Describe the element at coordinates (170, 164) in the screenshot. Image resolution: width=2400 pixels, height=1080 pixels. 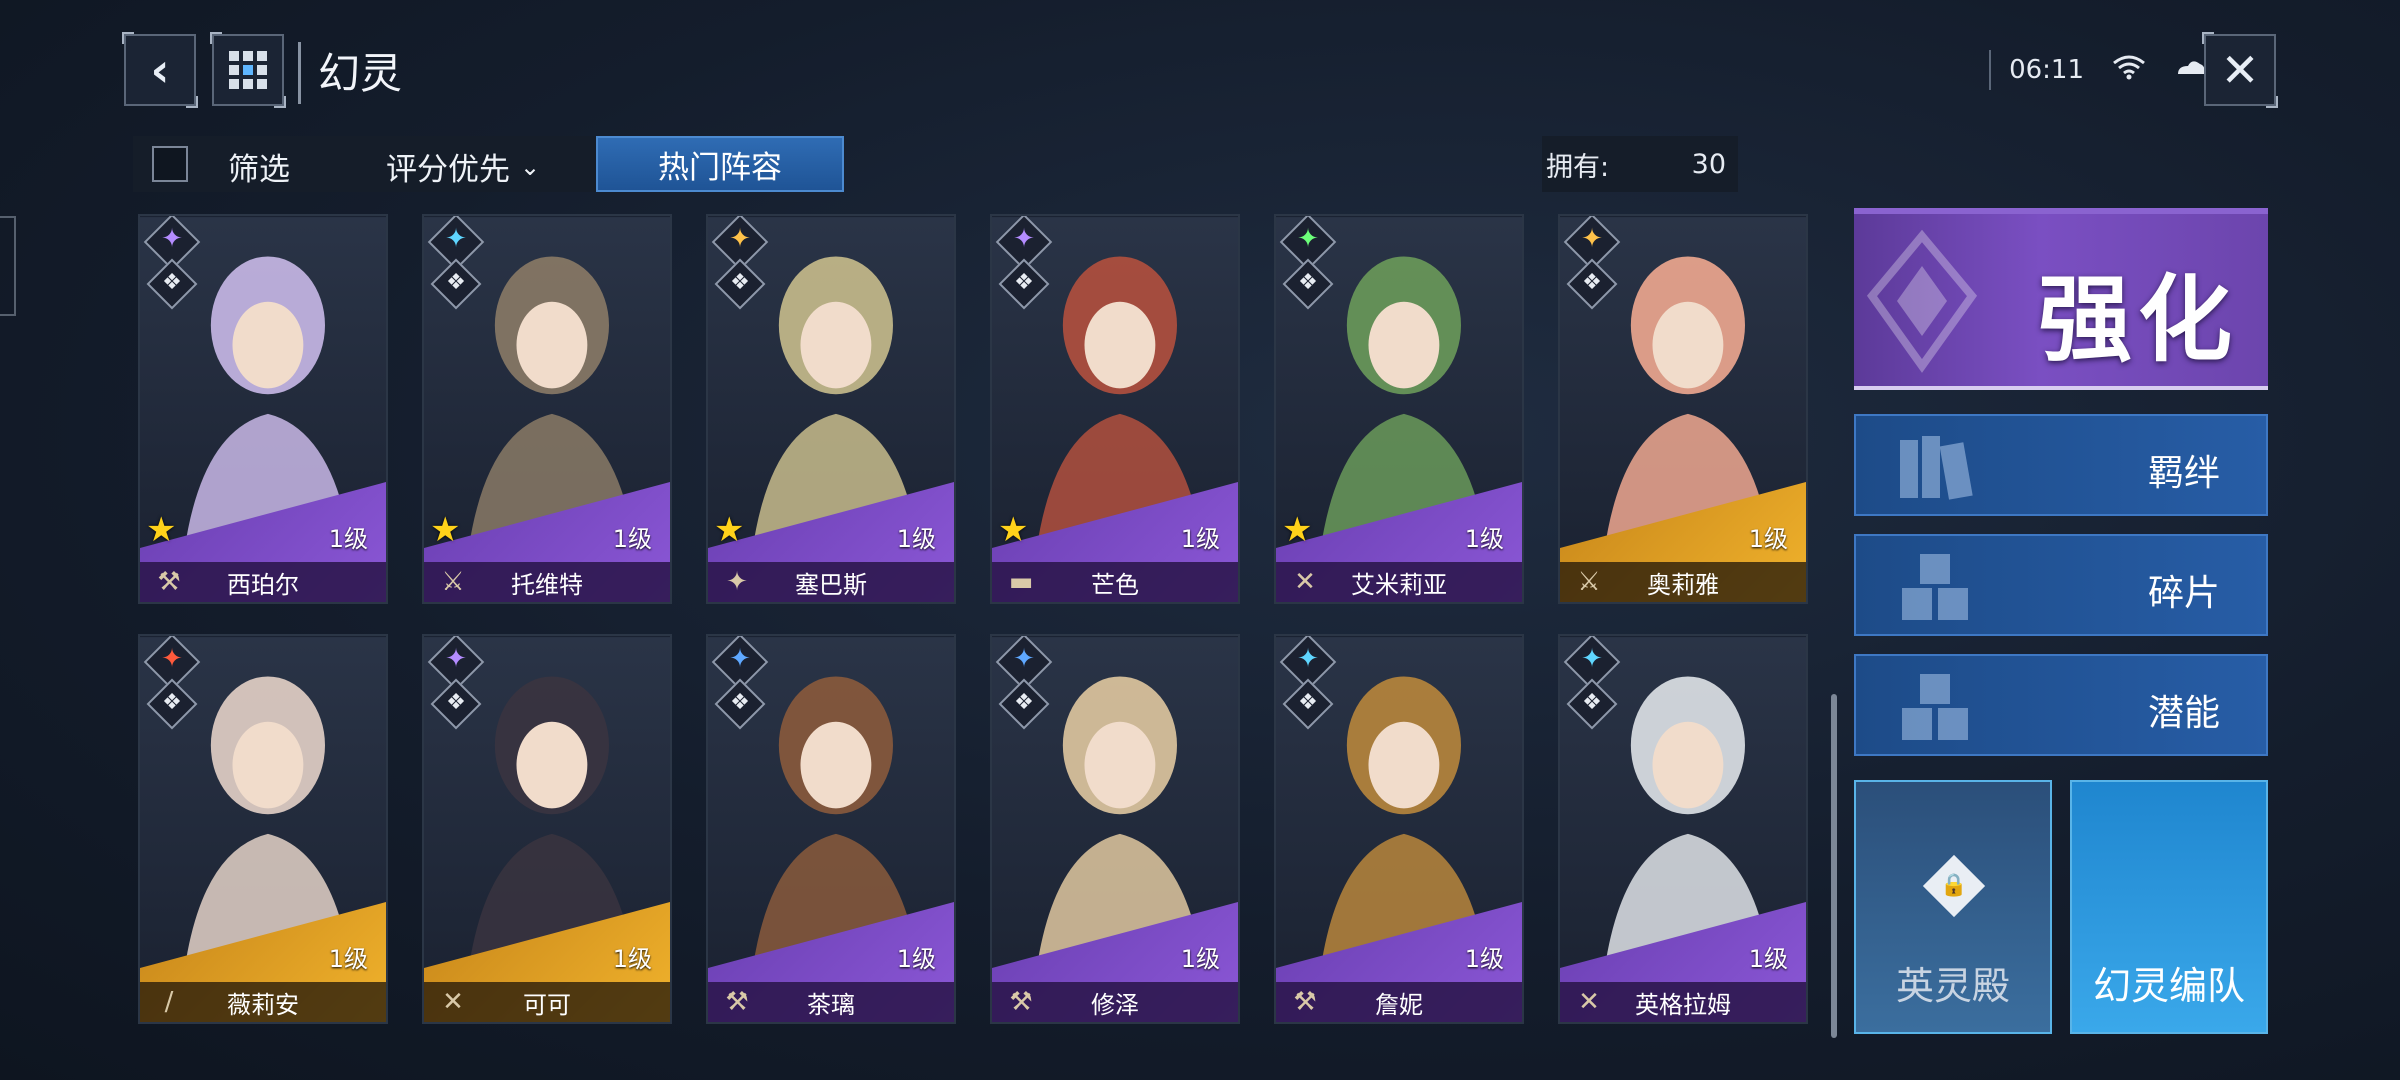
I see `filter-checkbox` at that location.